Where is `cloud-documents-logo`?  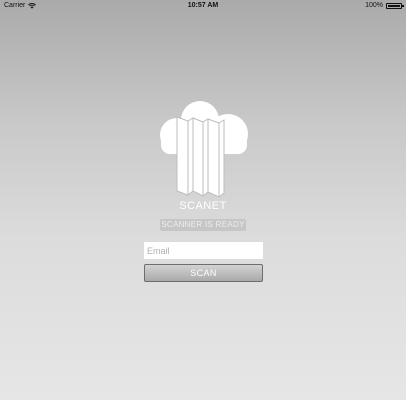 cloud-documents-logo is located at coordinates (203, 149).